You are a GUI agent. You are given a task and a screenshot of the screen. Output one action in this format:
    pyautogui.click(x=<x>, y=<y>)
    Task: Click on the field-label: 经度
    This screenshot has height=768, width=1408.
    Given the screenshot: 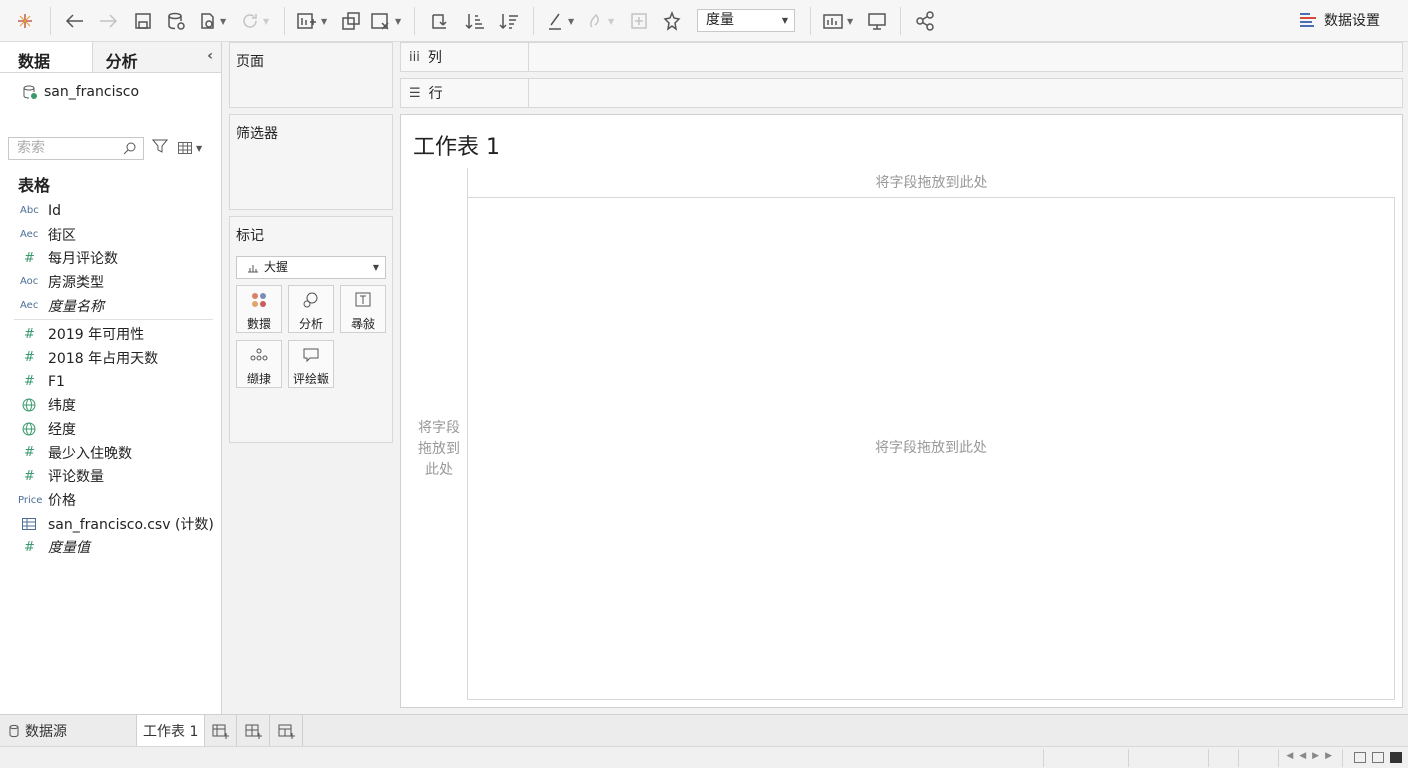 What is the action you would take?
    pyautogui.click(x=62, y=430)
    